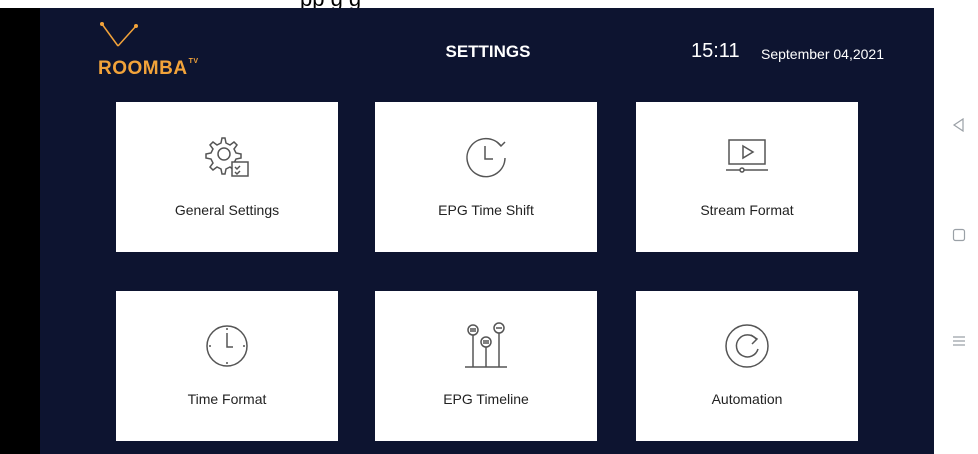 The image size is (978, 454). I want to click on logo-wordmark: ROOMBA, so click(143, 68).